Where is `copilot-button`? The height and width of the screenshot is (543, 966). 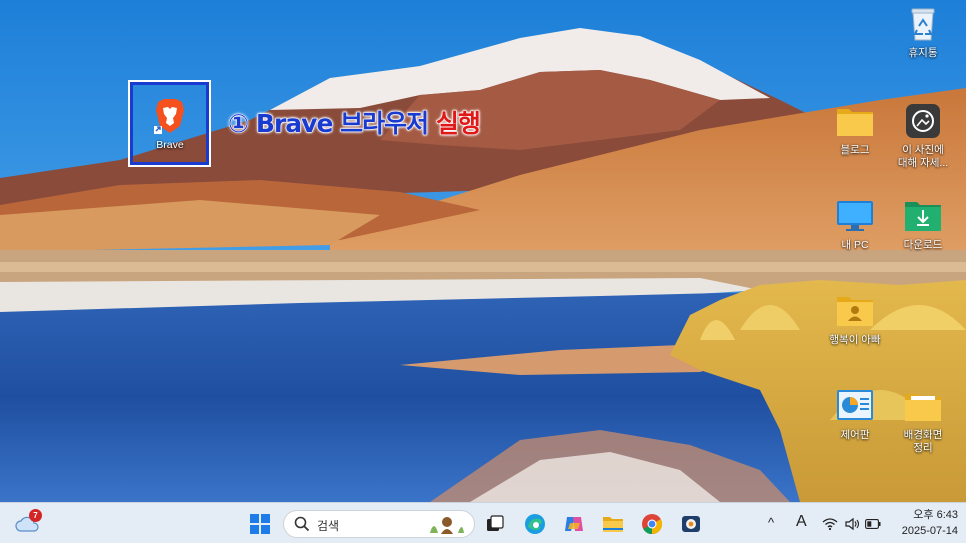
copilot-button is located at coordinates (574, 524).